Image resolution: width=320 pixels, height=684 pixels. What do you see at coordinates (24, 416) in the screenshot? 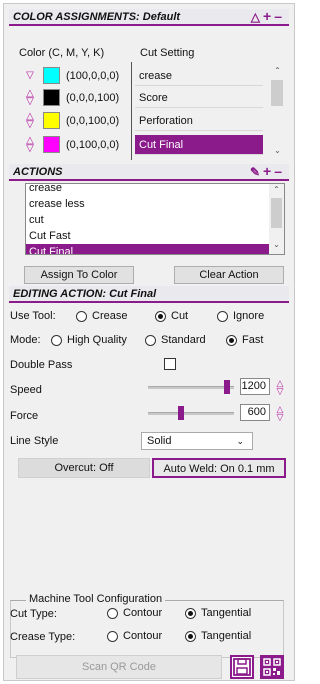
I see `force-label: Force` at bounding box center [24, 416].